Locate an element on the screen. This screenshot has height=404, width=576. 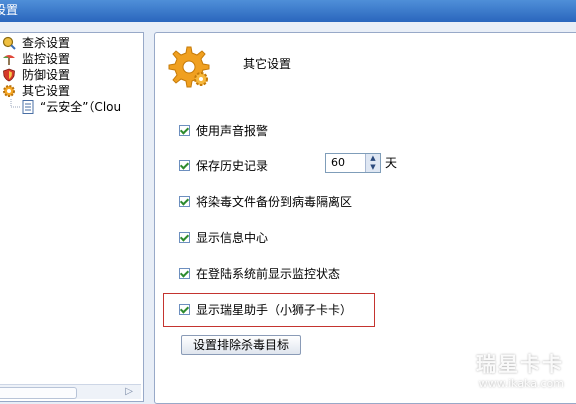
stepper-buttons: ▲ ▼ is located at coordinates (372, 163).